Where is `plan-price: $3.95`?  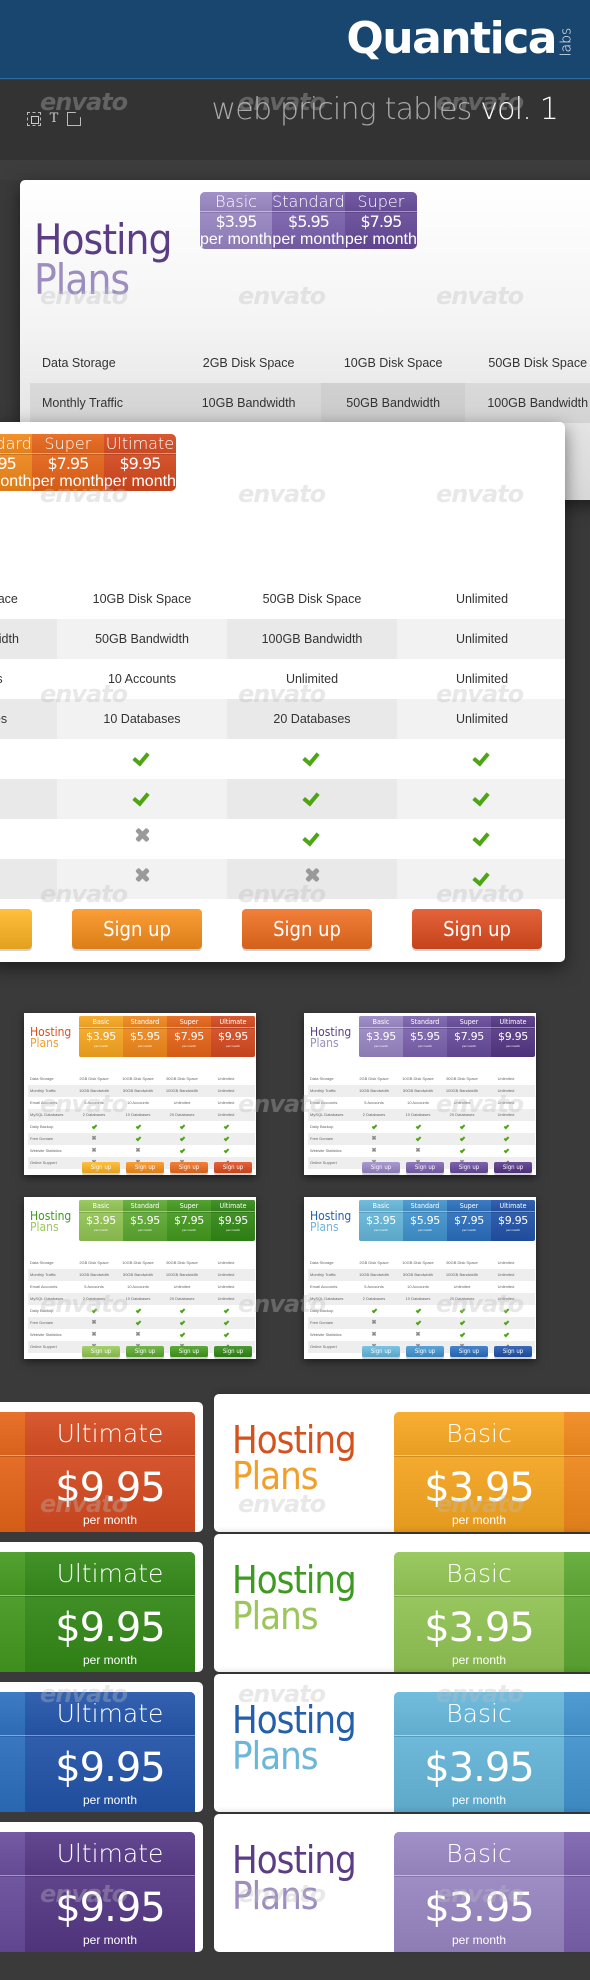 plan-price: $3.95 is located at coordinates (381, 1036).